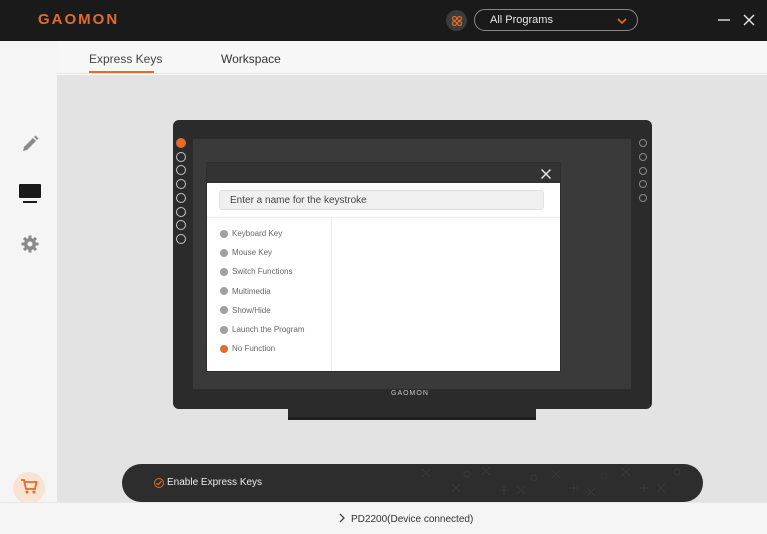  I want to click on close-button, so click(749, 20).